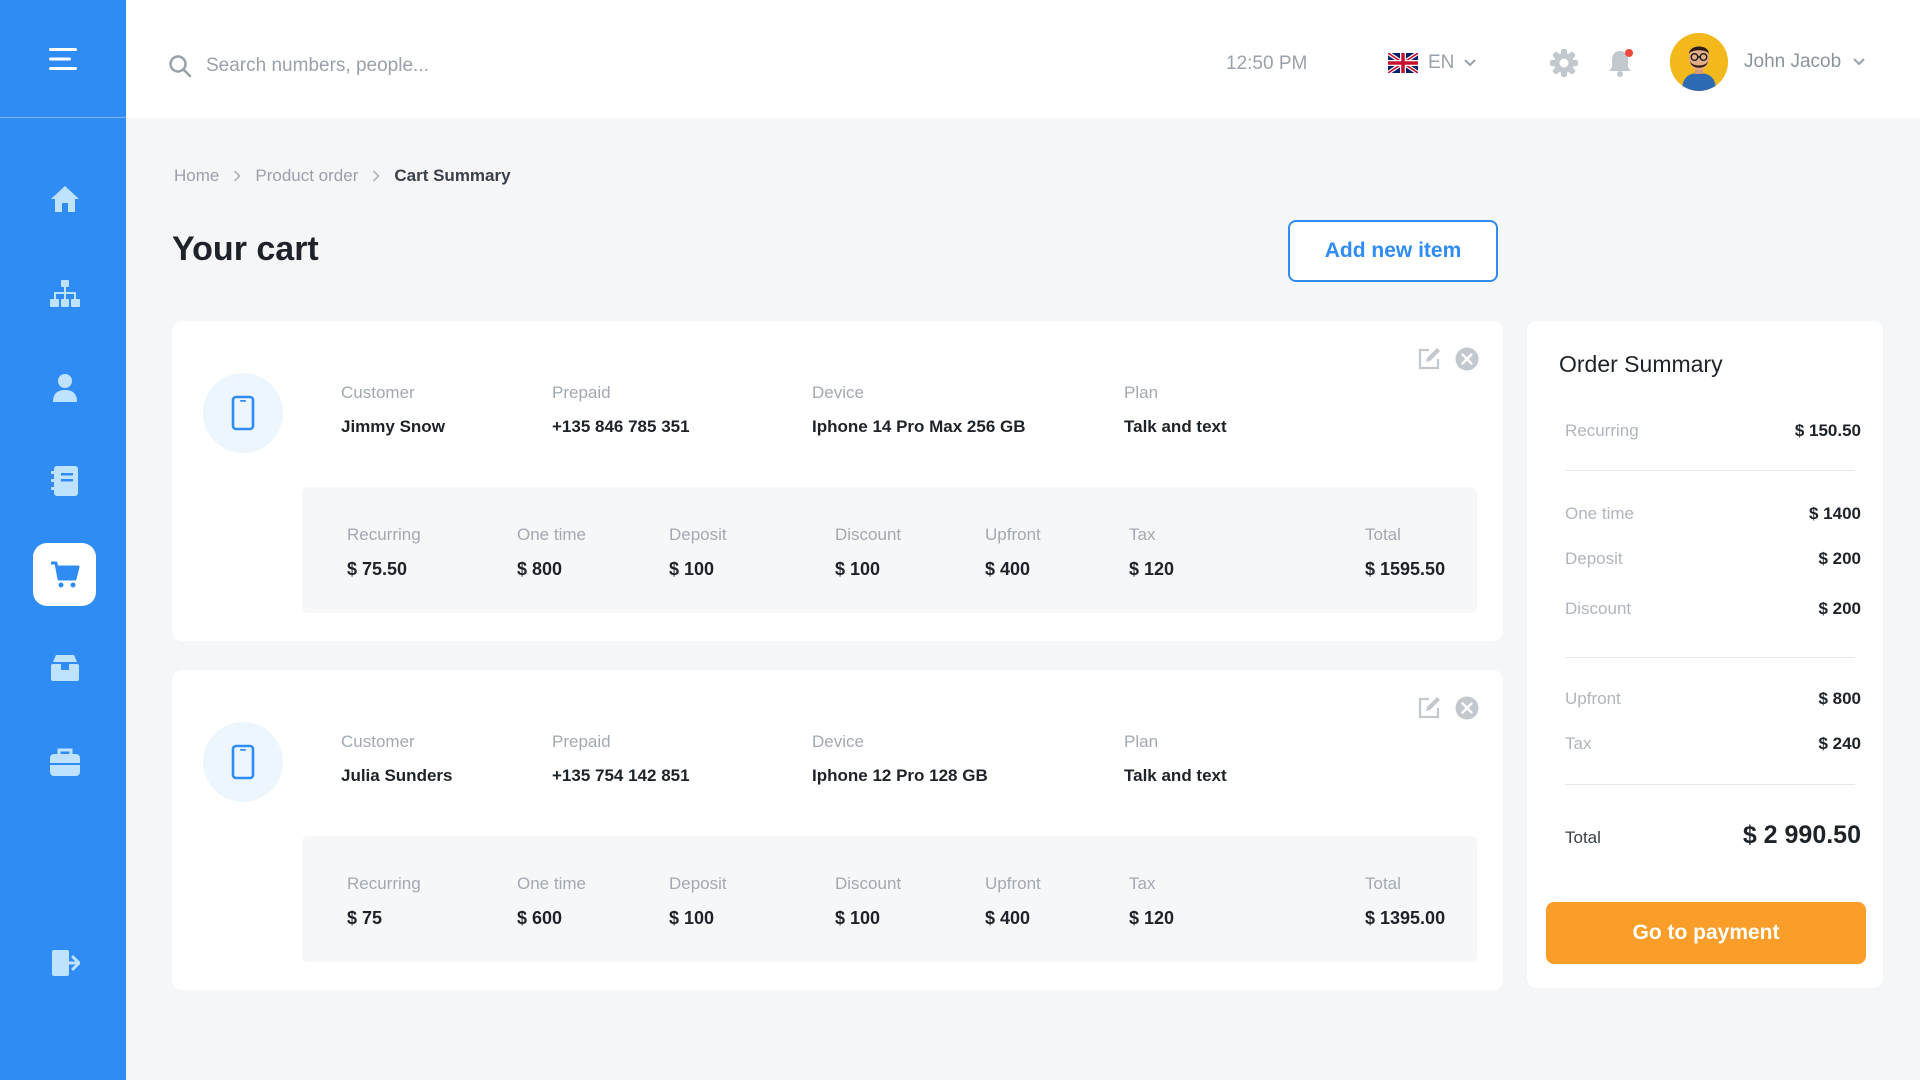 The image size is (1920, 1080). I want to click on summary-value: $ 800, so click(1839, 698).